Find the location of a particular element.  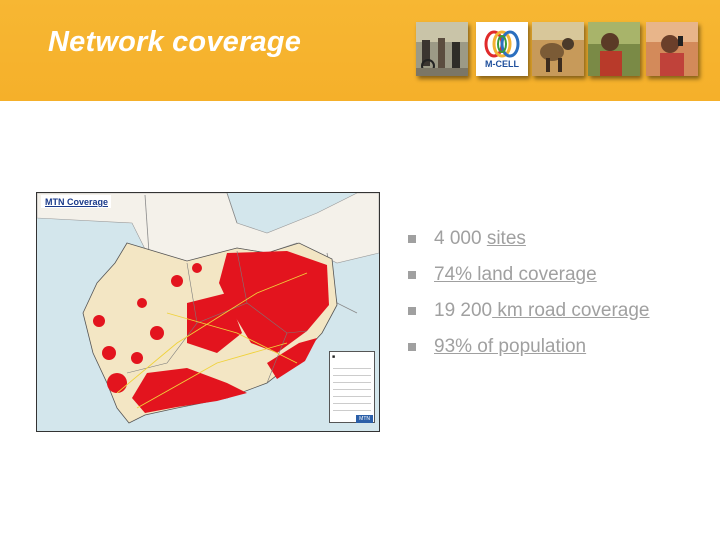

map-title: MTN Coverage is located at coordinates (77, 202).